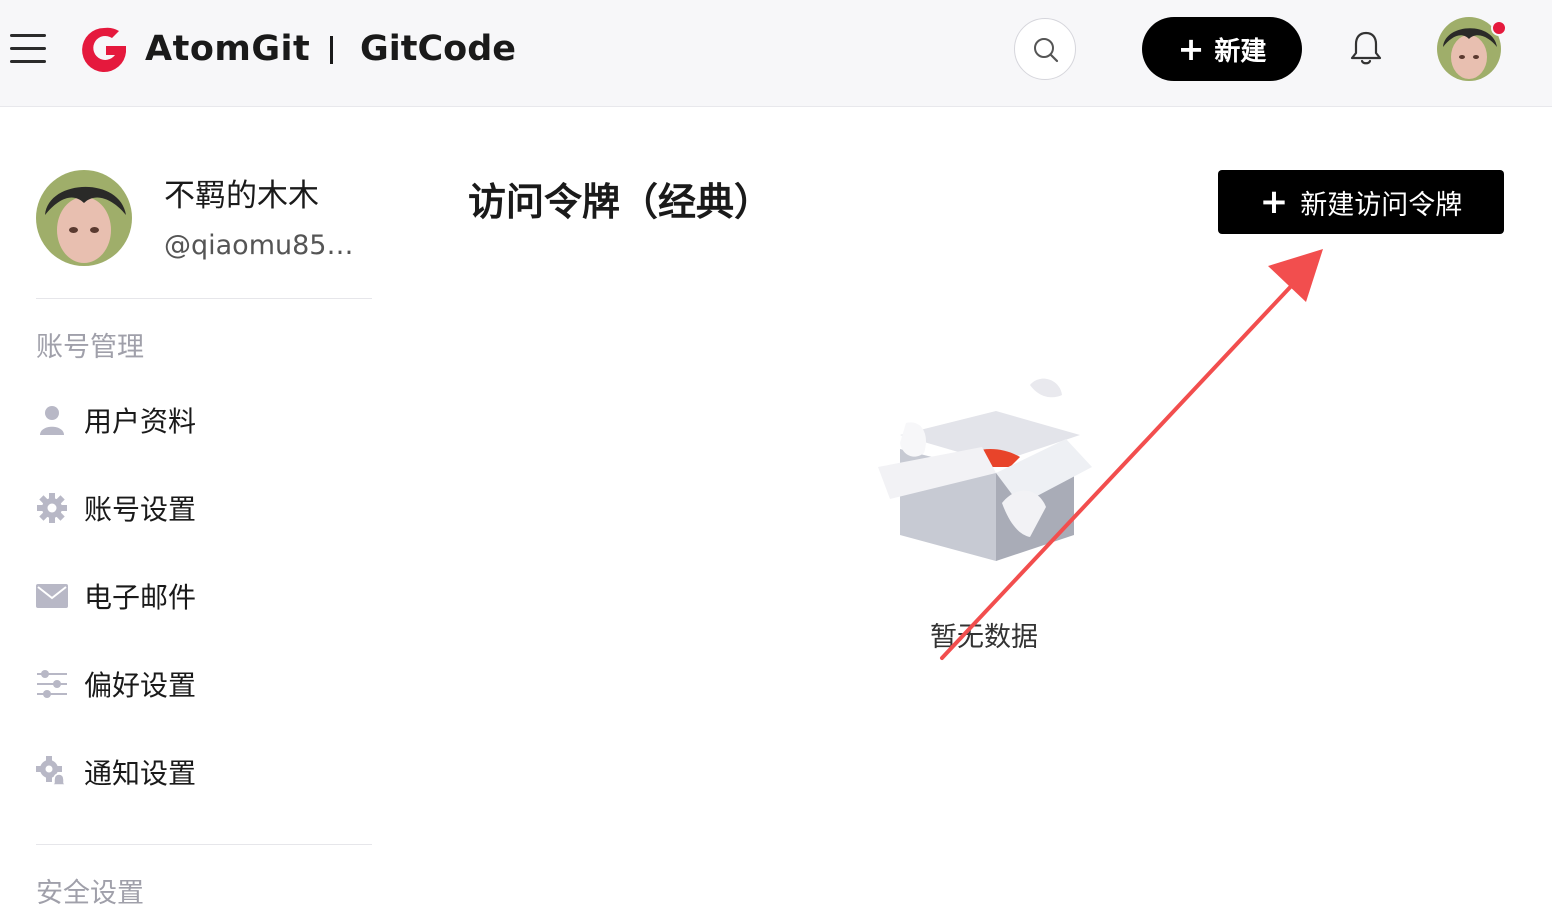  I want to click on create-access-token-button: + 新建访问令牌, so click(1361, 202).